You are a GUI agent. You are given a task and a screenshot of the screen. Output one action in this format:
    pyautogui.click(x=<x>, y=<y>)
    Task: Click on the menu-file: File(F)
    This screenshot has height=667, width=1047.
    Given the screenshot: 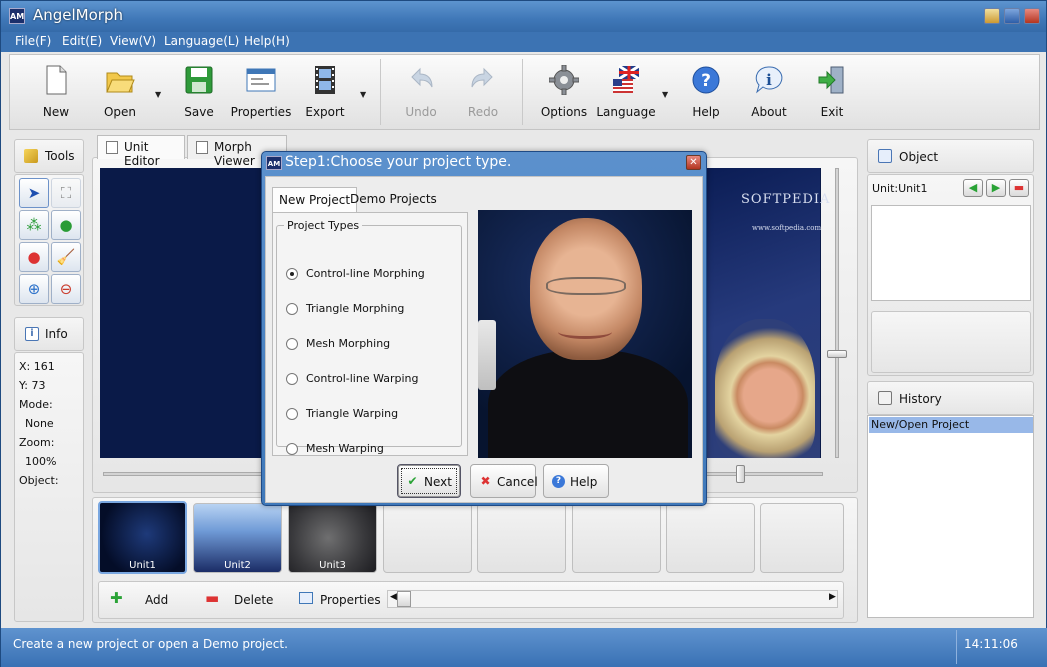 What is the action you would take?
    pyautogui.click(x=33, y=41)
    